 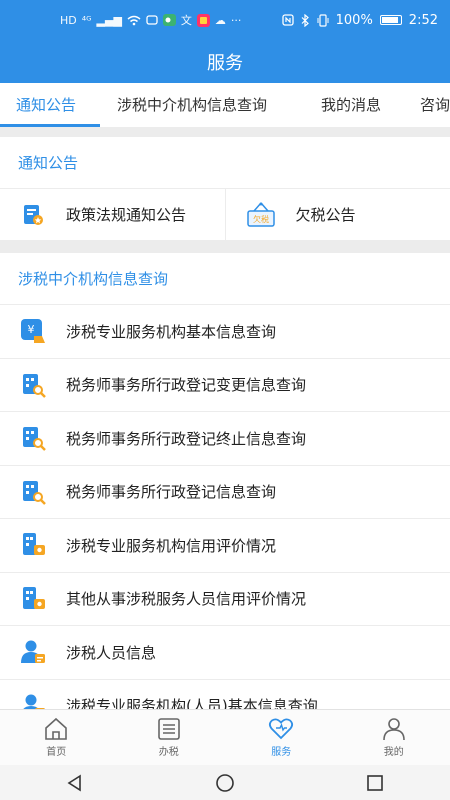 I want to click on list-item-label: 涉税专业服务机构信用评价情况, so click(x=171, y=545).